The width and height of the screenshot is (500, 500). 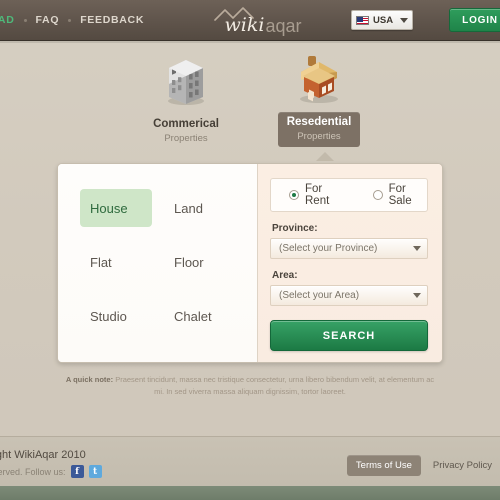 I want to click on province-label: Province:, so click(x=295, y=228).